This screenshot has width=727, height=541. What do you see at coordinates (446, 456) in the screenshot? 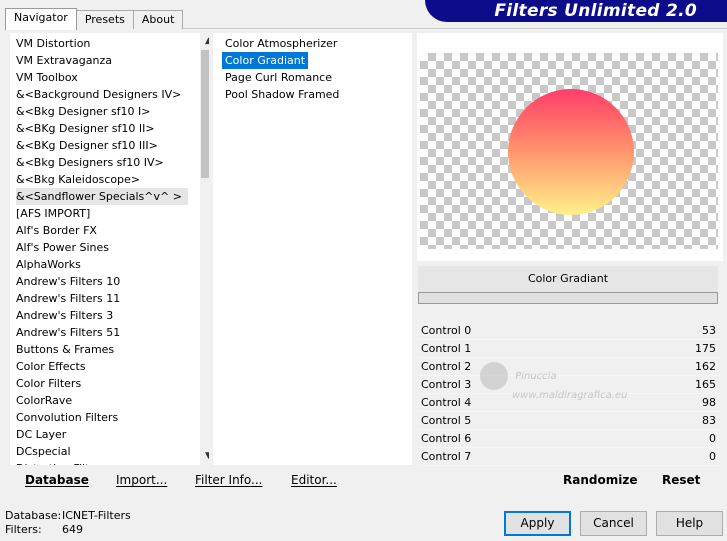
I see `control-label: Control 7` at bounding box center [446, 456].